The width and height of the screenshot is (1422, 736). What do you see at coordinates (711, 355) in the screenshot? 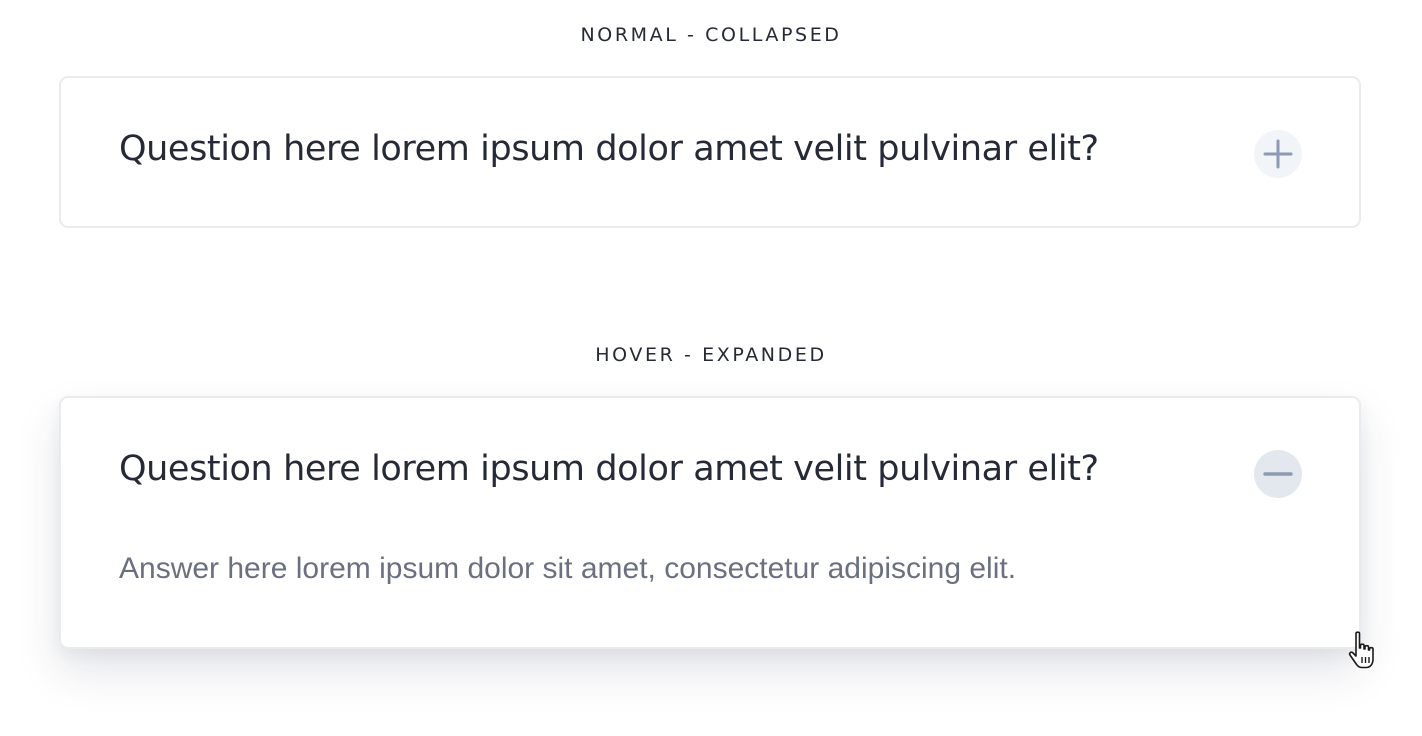
I see `section-label-expanded: HOVER - EXPANDED` at bounding box center [711, 355].